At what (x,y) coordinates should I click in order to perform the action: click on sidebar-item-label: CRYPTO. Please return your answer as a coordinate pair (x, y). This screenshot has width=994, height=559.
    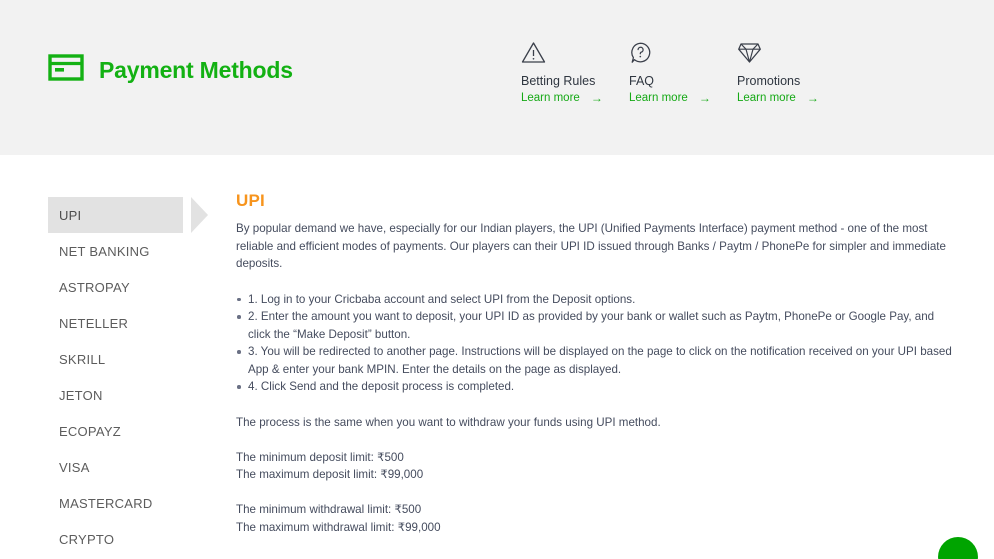
    Looking at the image, I should click on (87, 539).